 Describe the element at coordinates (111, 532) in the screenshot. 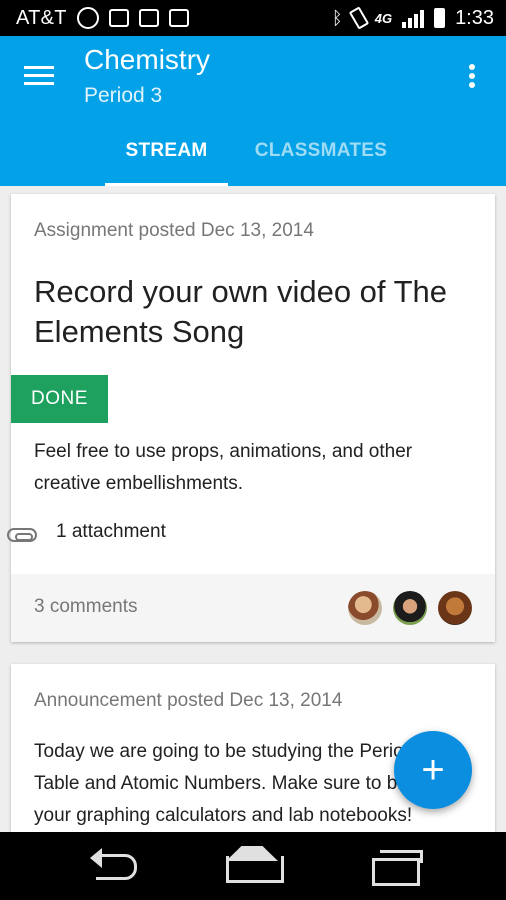

I see `attachment-link: 1 attachment` at that location.